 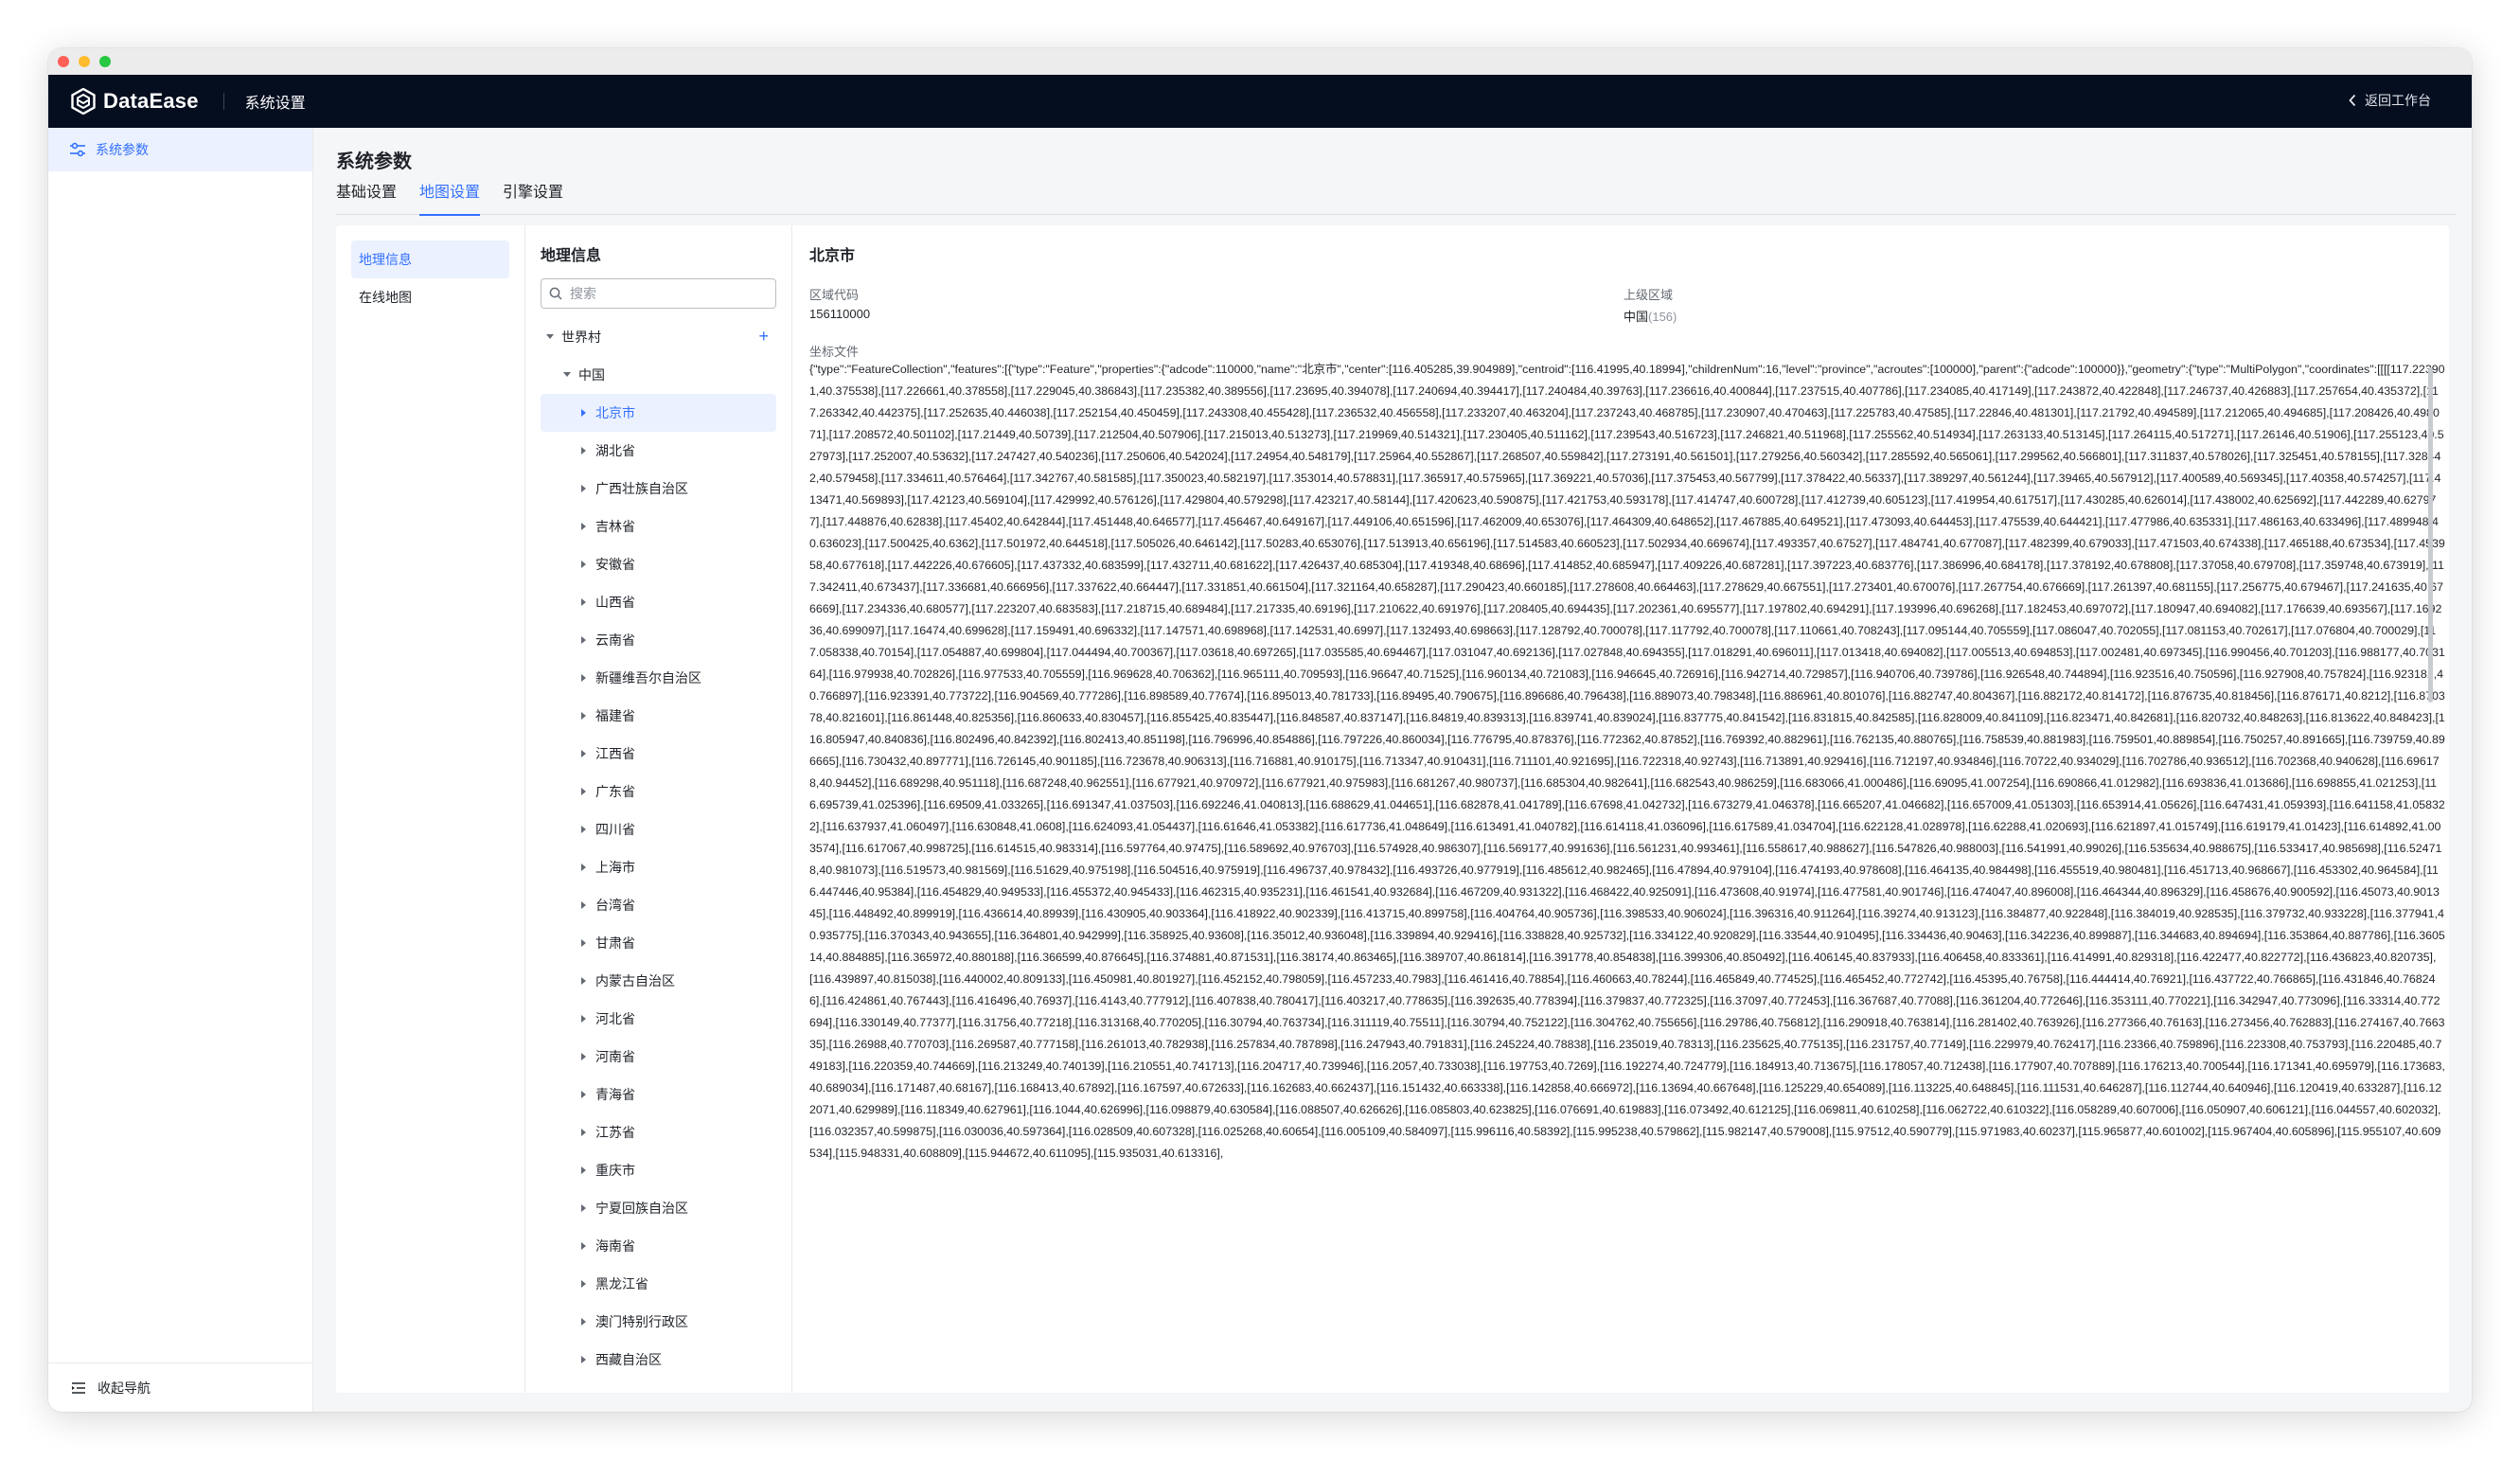 What do you see at coordinates (840, 314) in the screenshot?
I see `area-code-value: 156110000` at bounding box center [840, 314].